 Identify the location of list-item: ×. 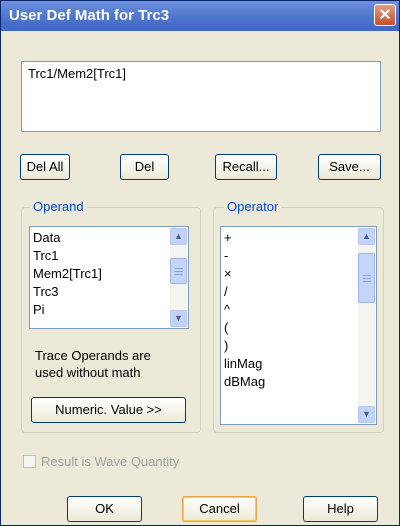
(290, 274).